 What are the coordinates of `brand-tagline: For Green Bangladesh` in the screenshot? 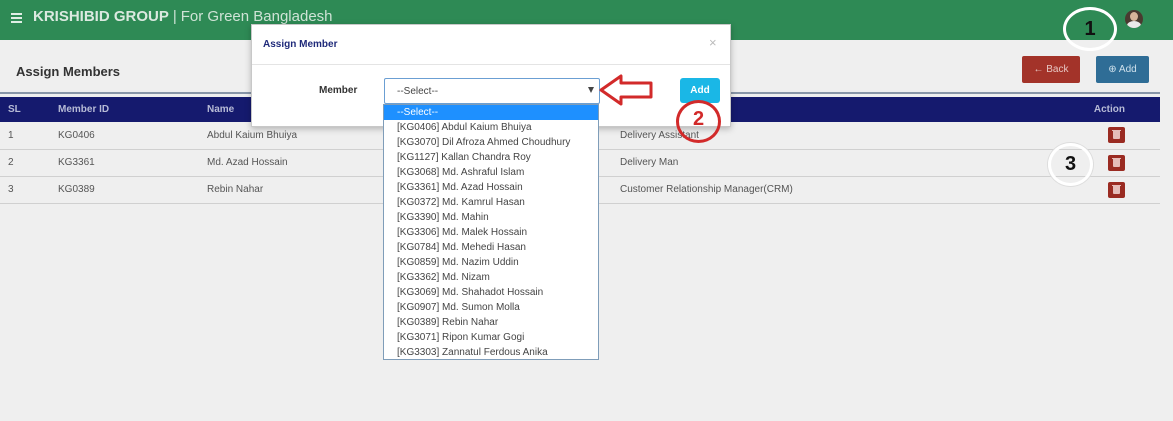 It's located at (256, 16).